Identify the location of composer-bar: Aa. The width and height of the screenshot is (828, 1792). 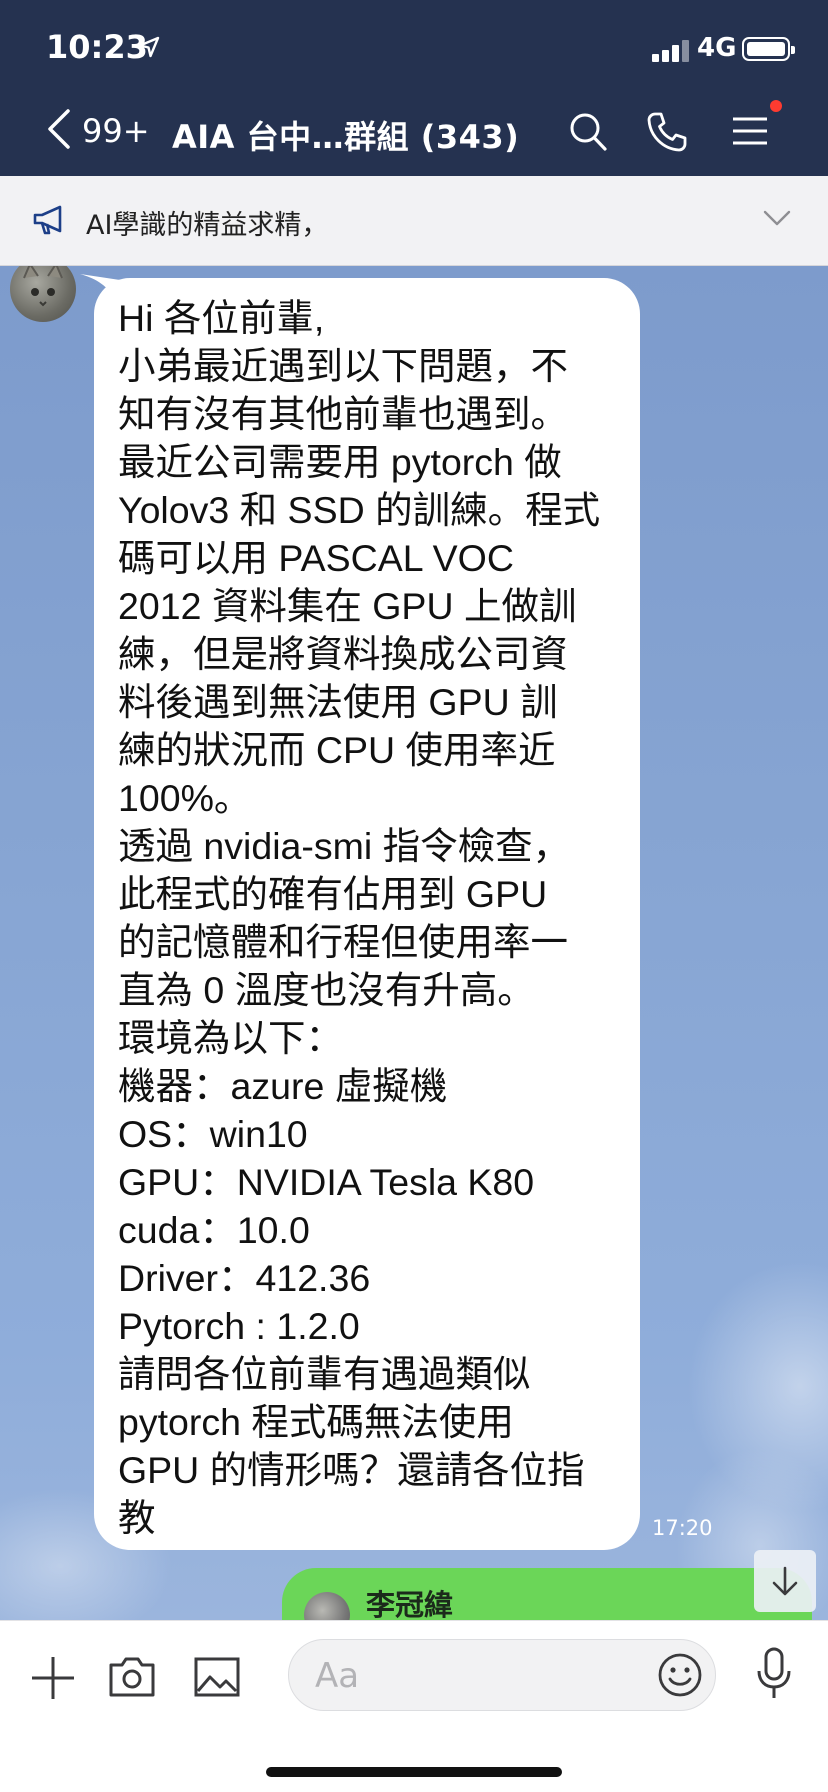
(414, 1706).